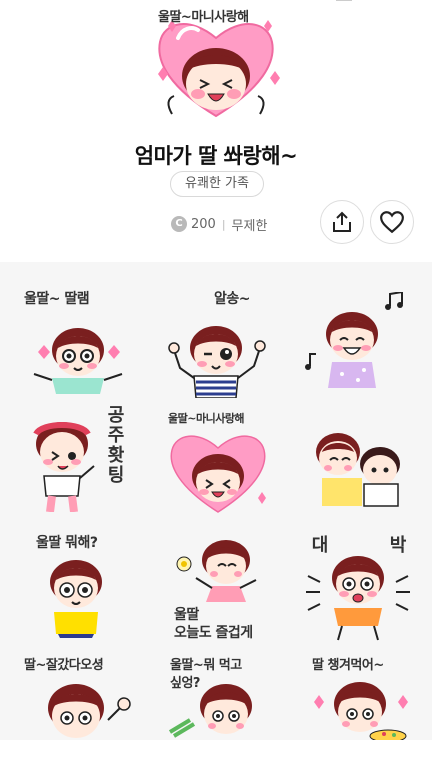 The image size is (432, 764). What do you see at coordinates (249, 226) in the screenshot?
I see `license-label: 무제한` at bounding box center [249, 226].